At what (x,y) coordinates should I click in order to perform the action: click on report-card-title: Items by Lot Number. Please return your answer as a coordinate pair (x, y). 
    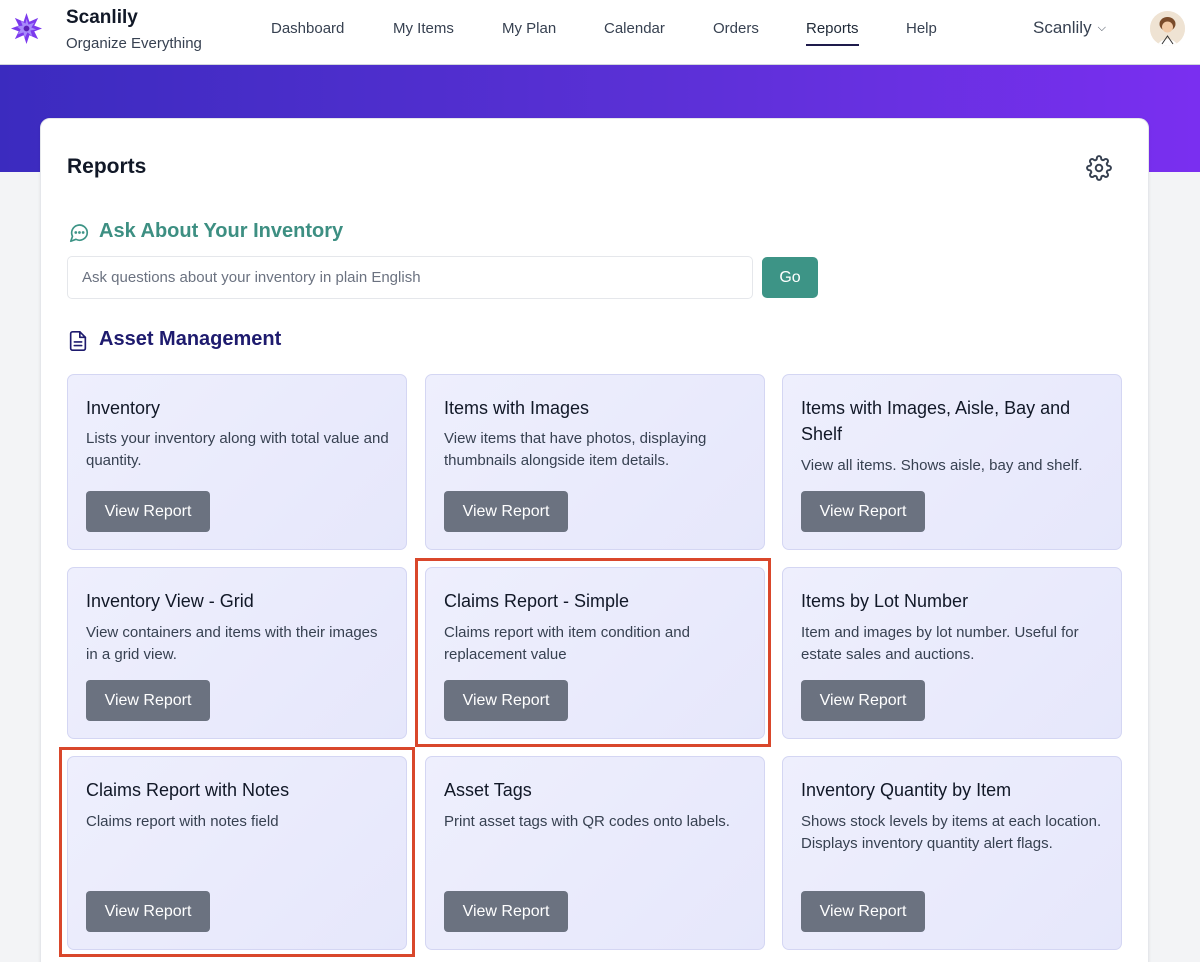
    Looking at the image, I should click on (885, 601).